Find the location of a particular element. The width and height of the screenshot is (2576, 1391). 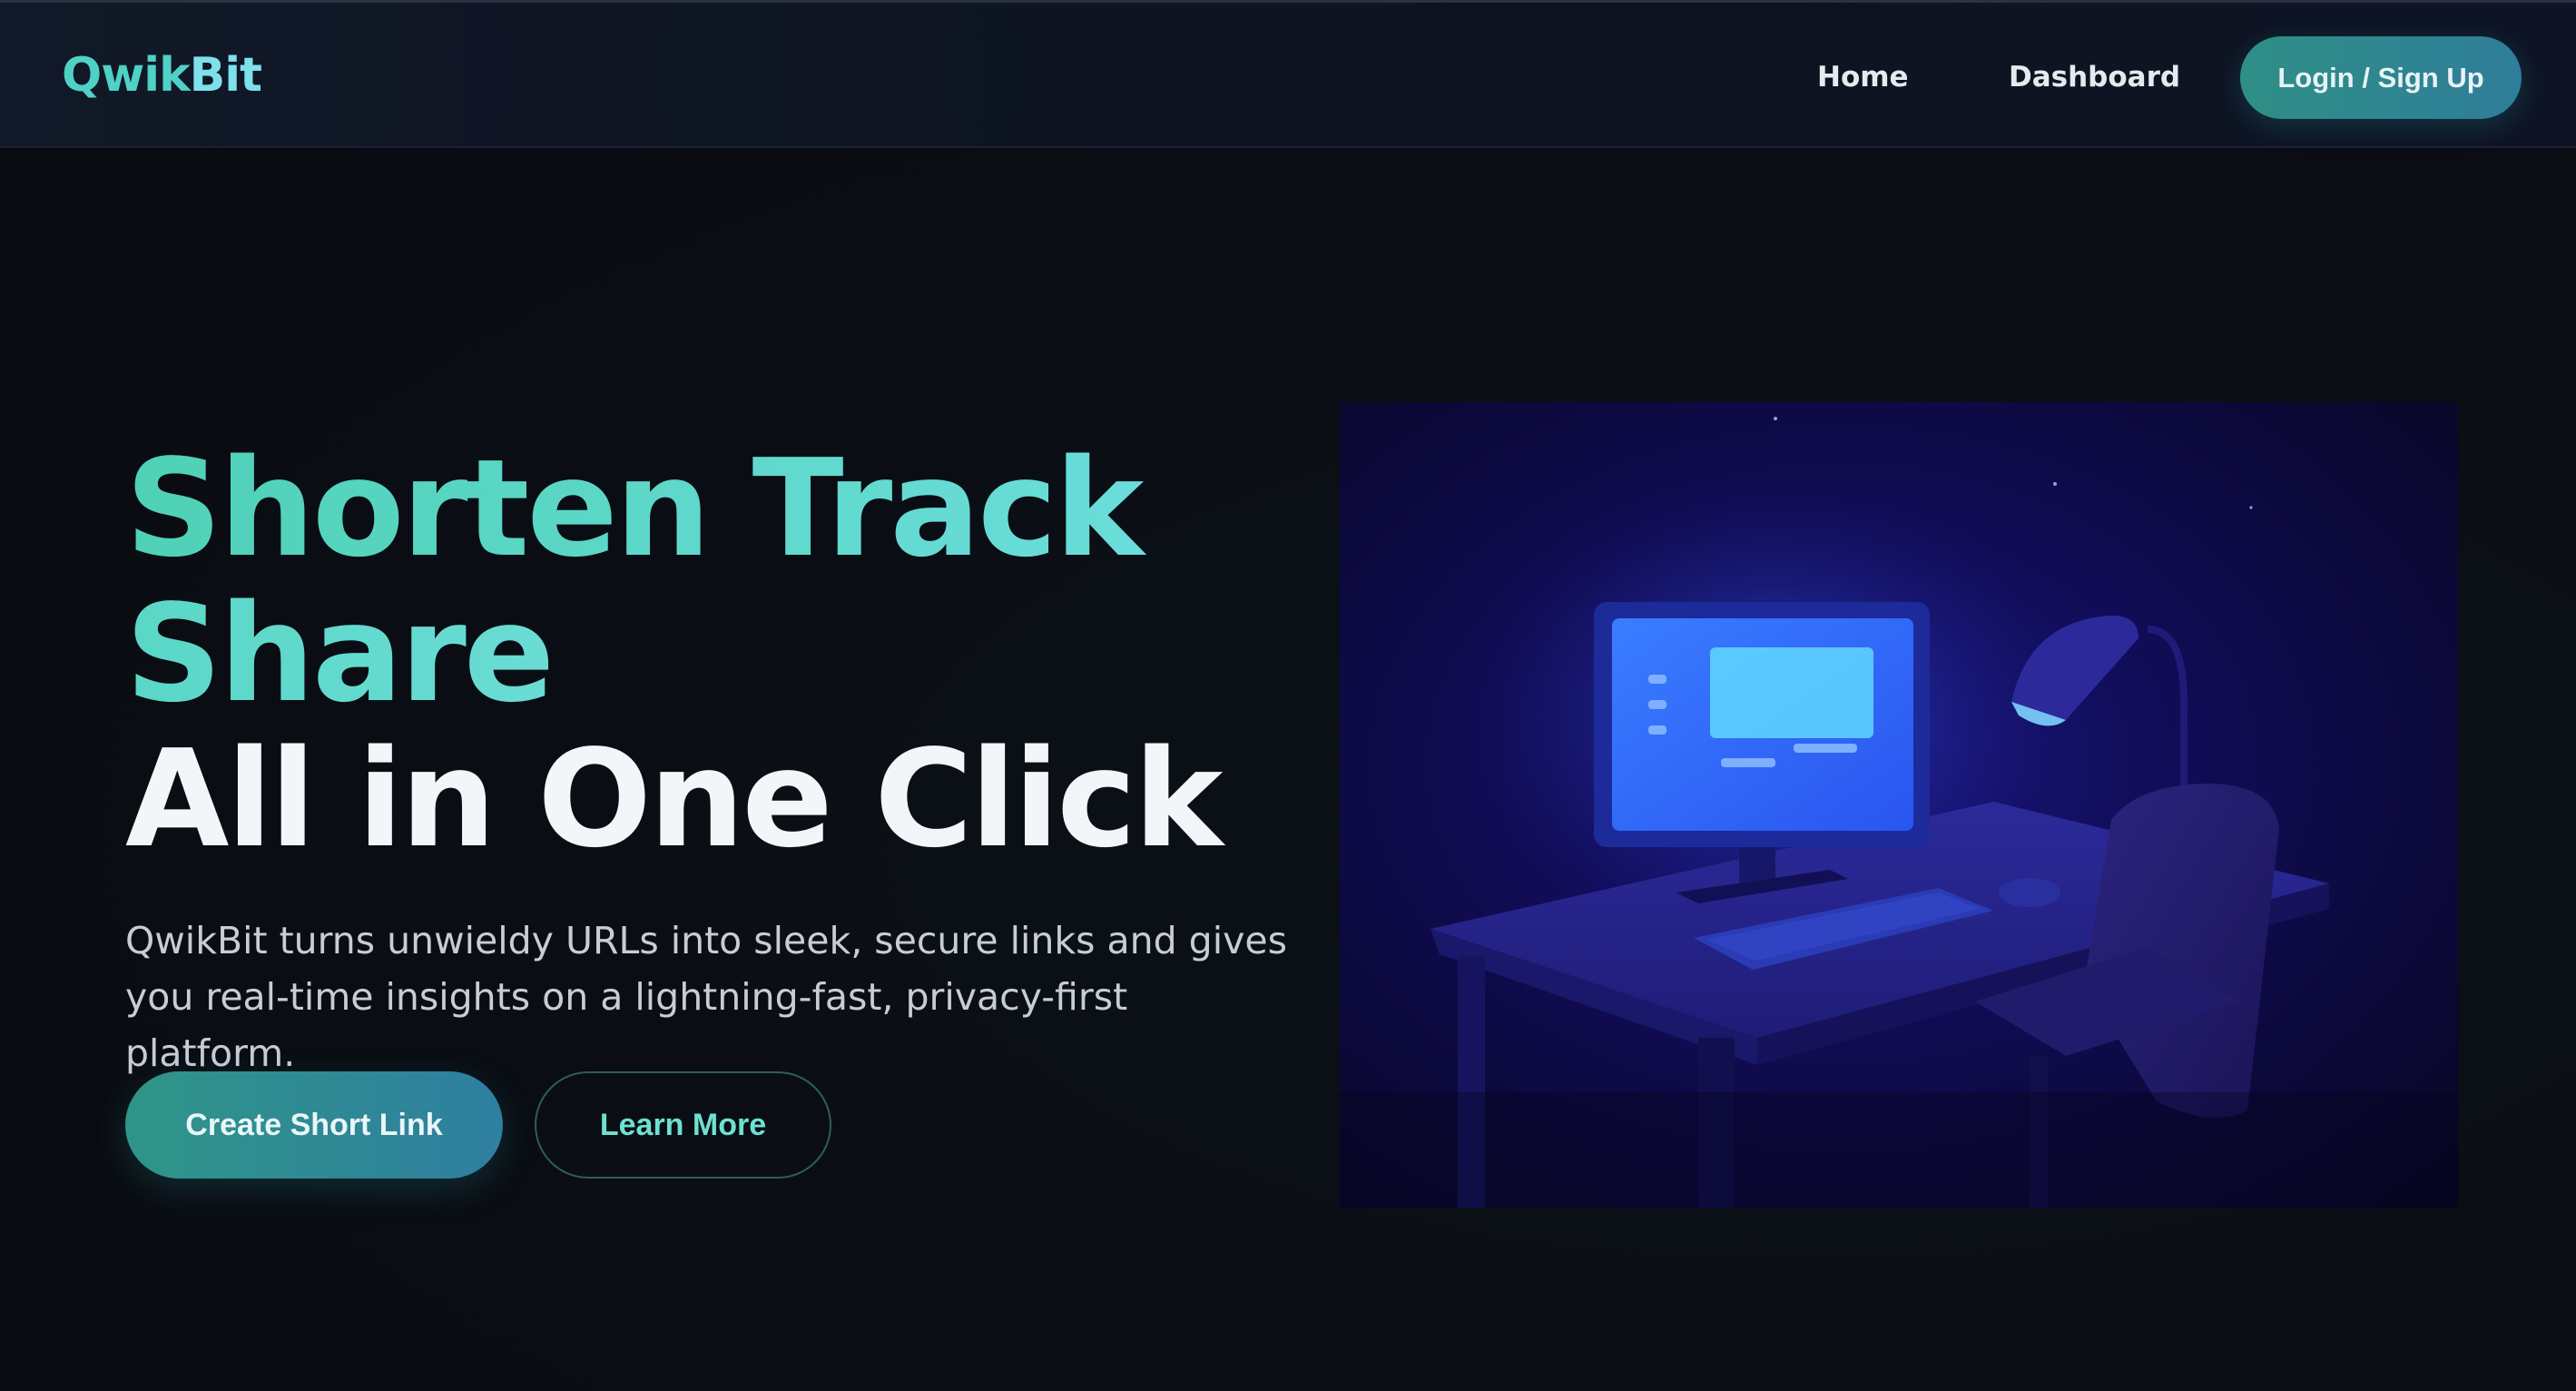

navbar: QwikBit Home Dashboard Login / Sign Up is located at coordinates (1288, 74).